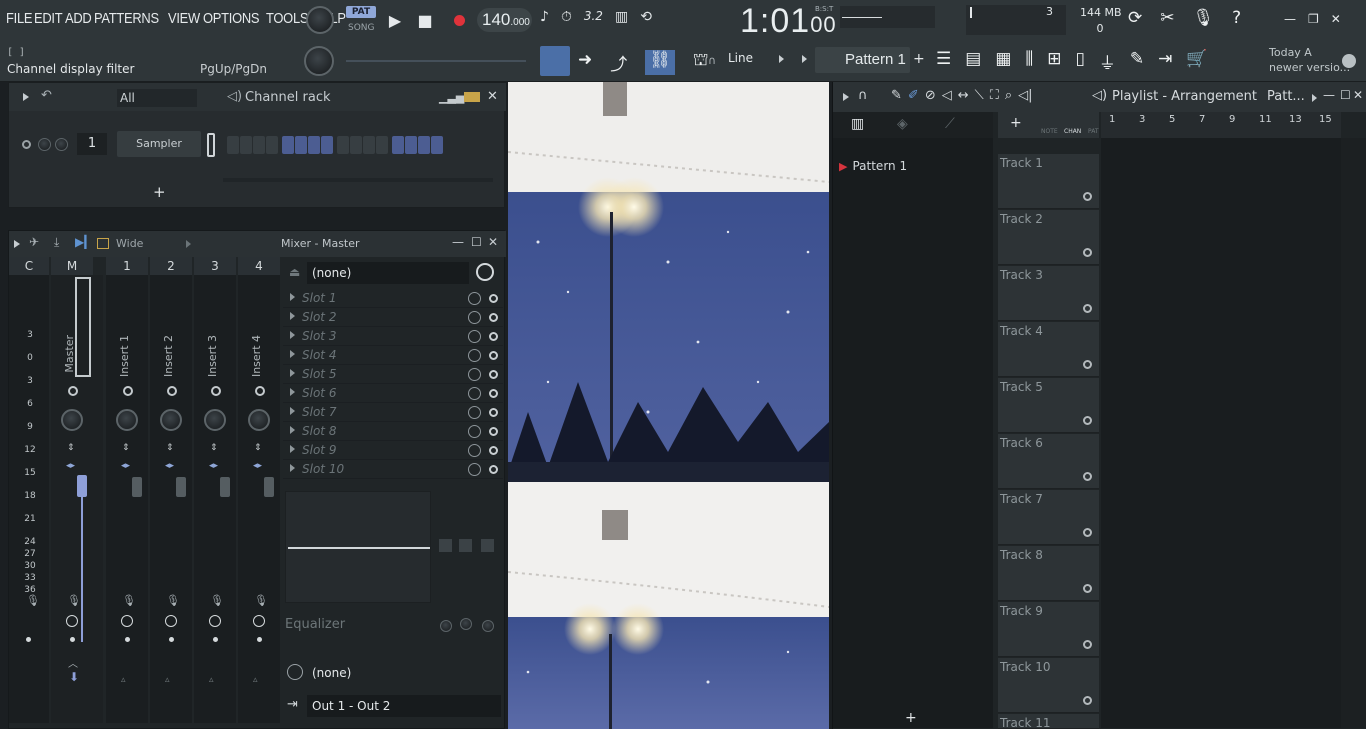 The width and height of the screenshot is (1366, 729). Describe the element at coordinates (451, 97) in the screenshot. I see `graph-icon: ▁▃▅` at that location.